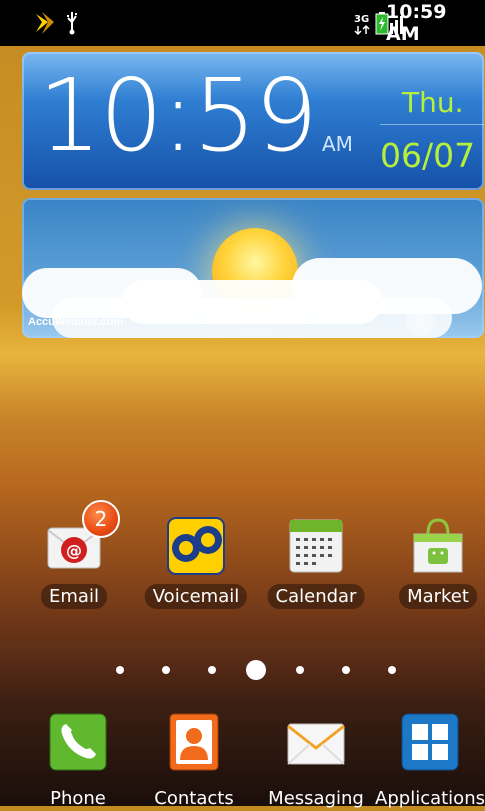 The width and height of the screenshot is (485, 811). What do you see at coordinates (438, 546) in the screenshot?
I see `market-icon` at bounding box center [438, 546].